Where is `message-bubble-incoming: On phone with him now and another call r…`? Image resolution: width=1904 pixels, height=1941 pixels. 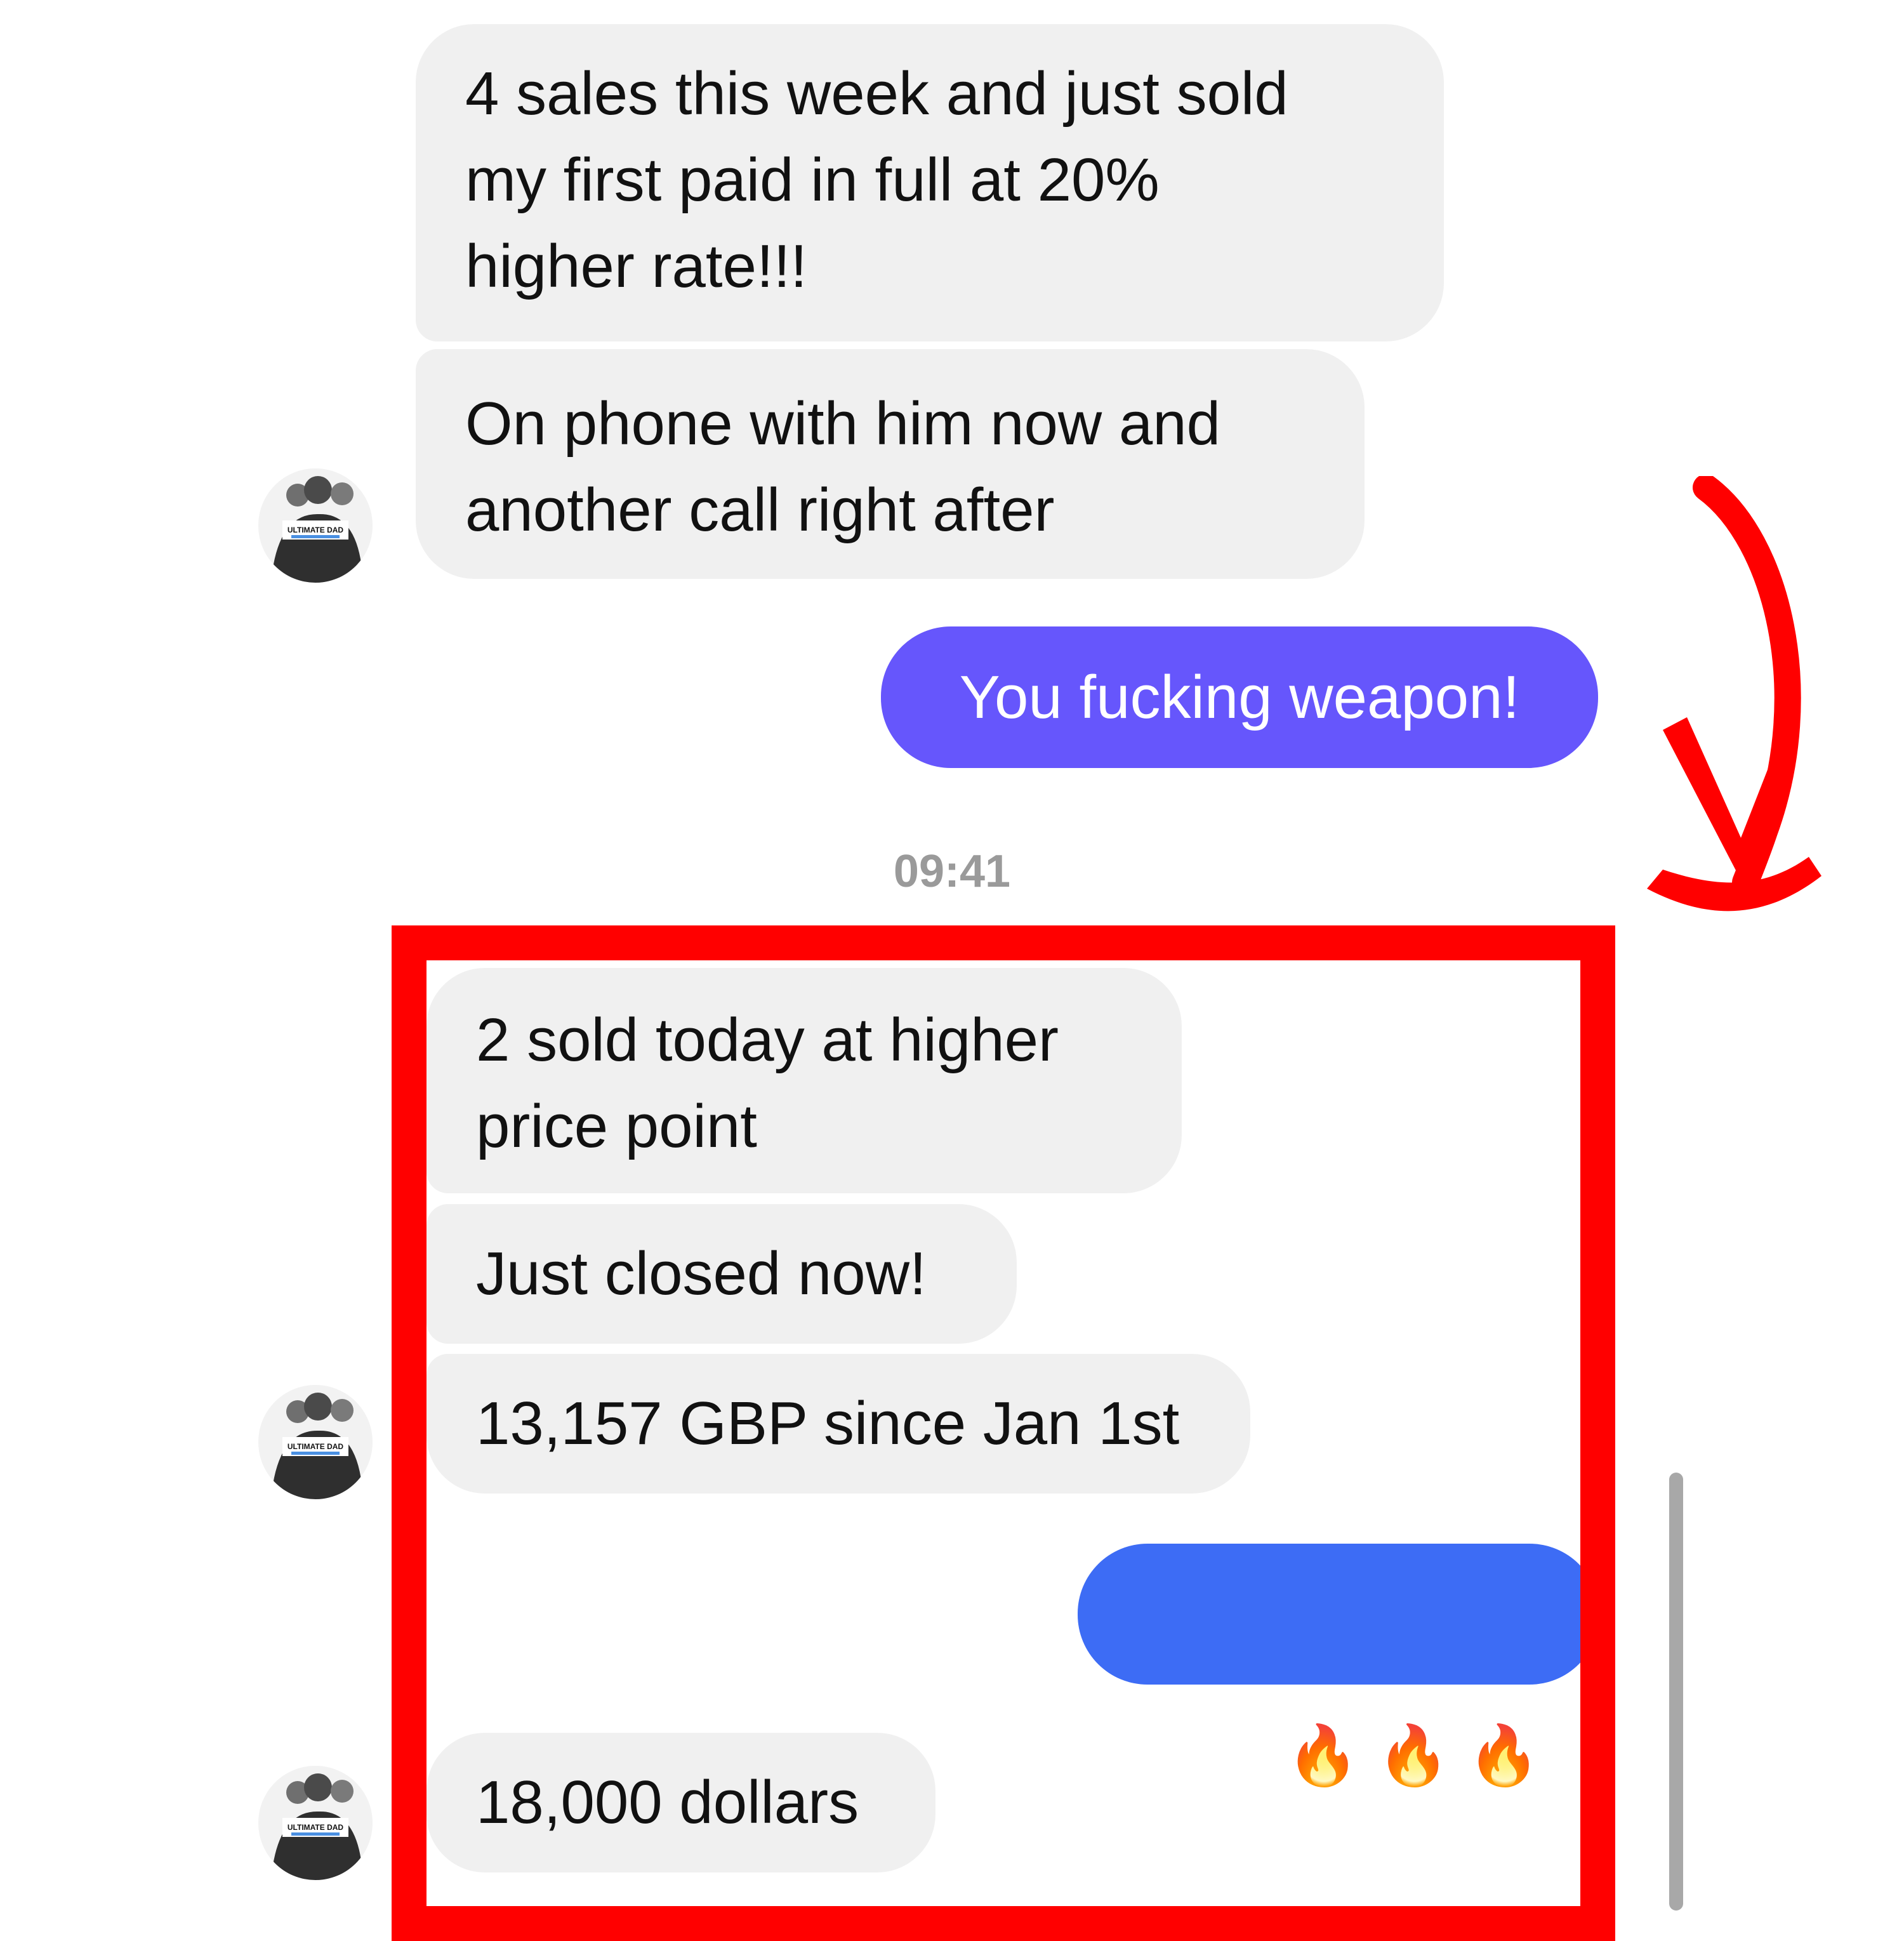 message-bubble-incoming: On phone with him now and another call r… is located at coordinates (891, 464).